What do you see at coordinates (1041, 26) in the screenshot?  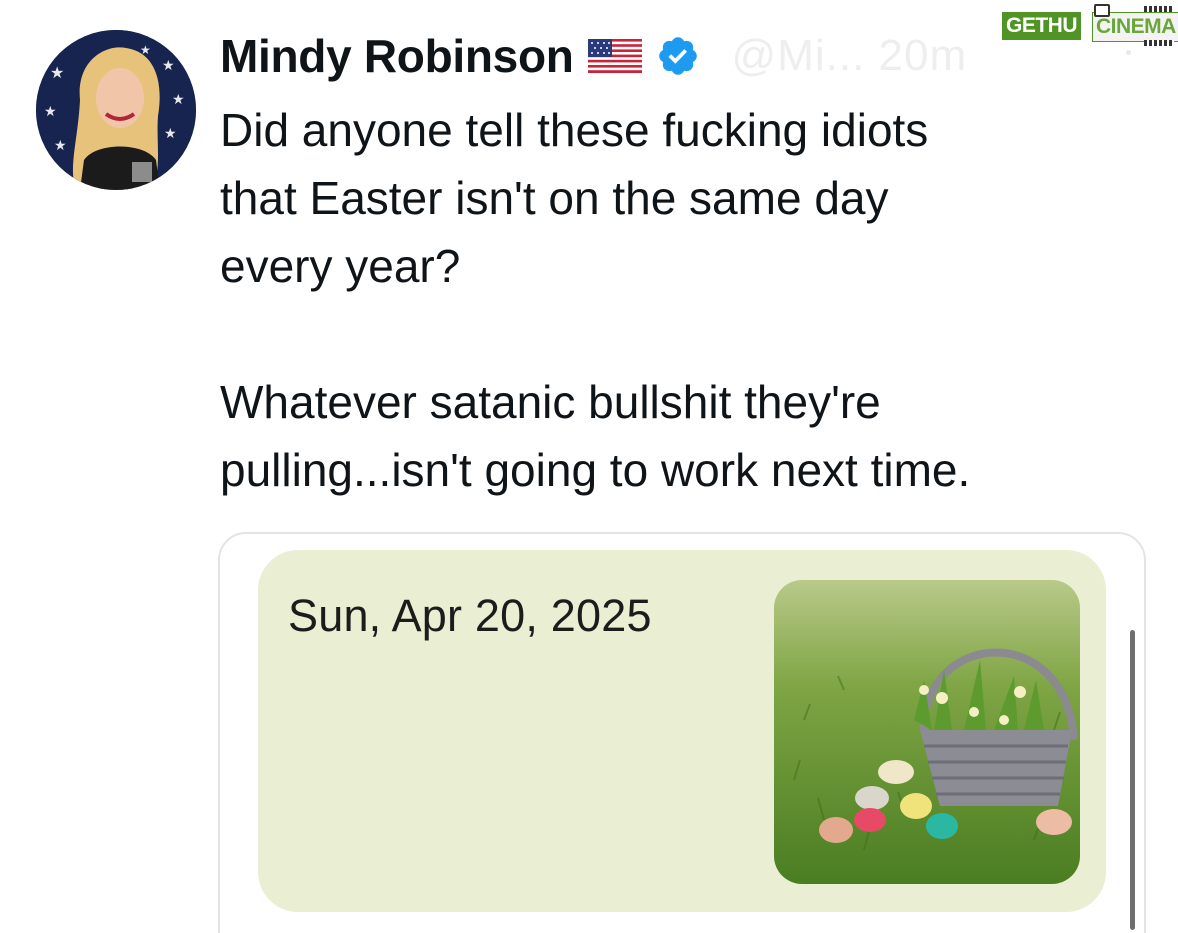 I see `watermark-left-text: GETHU` at bounding box center [1041, 26].